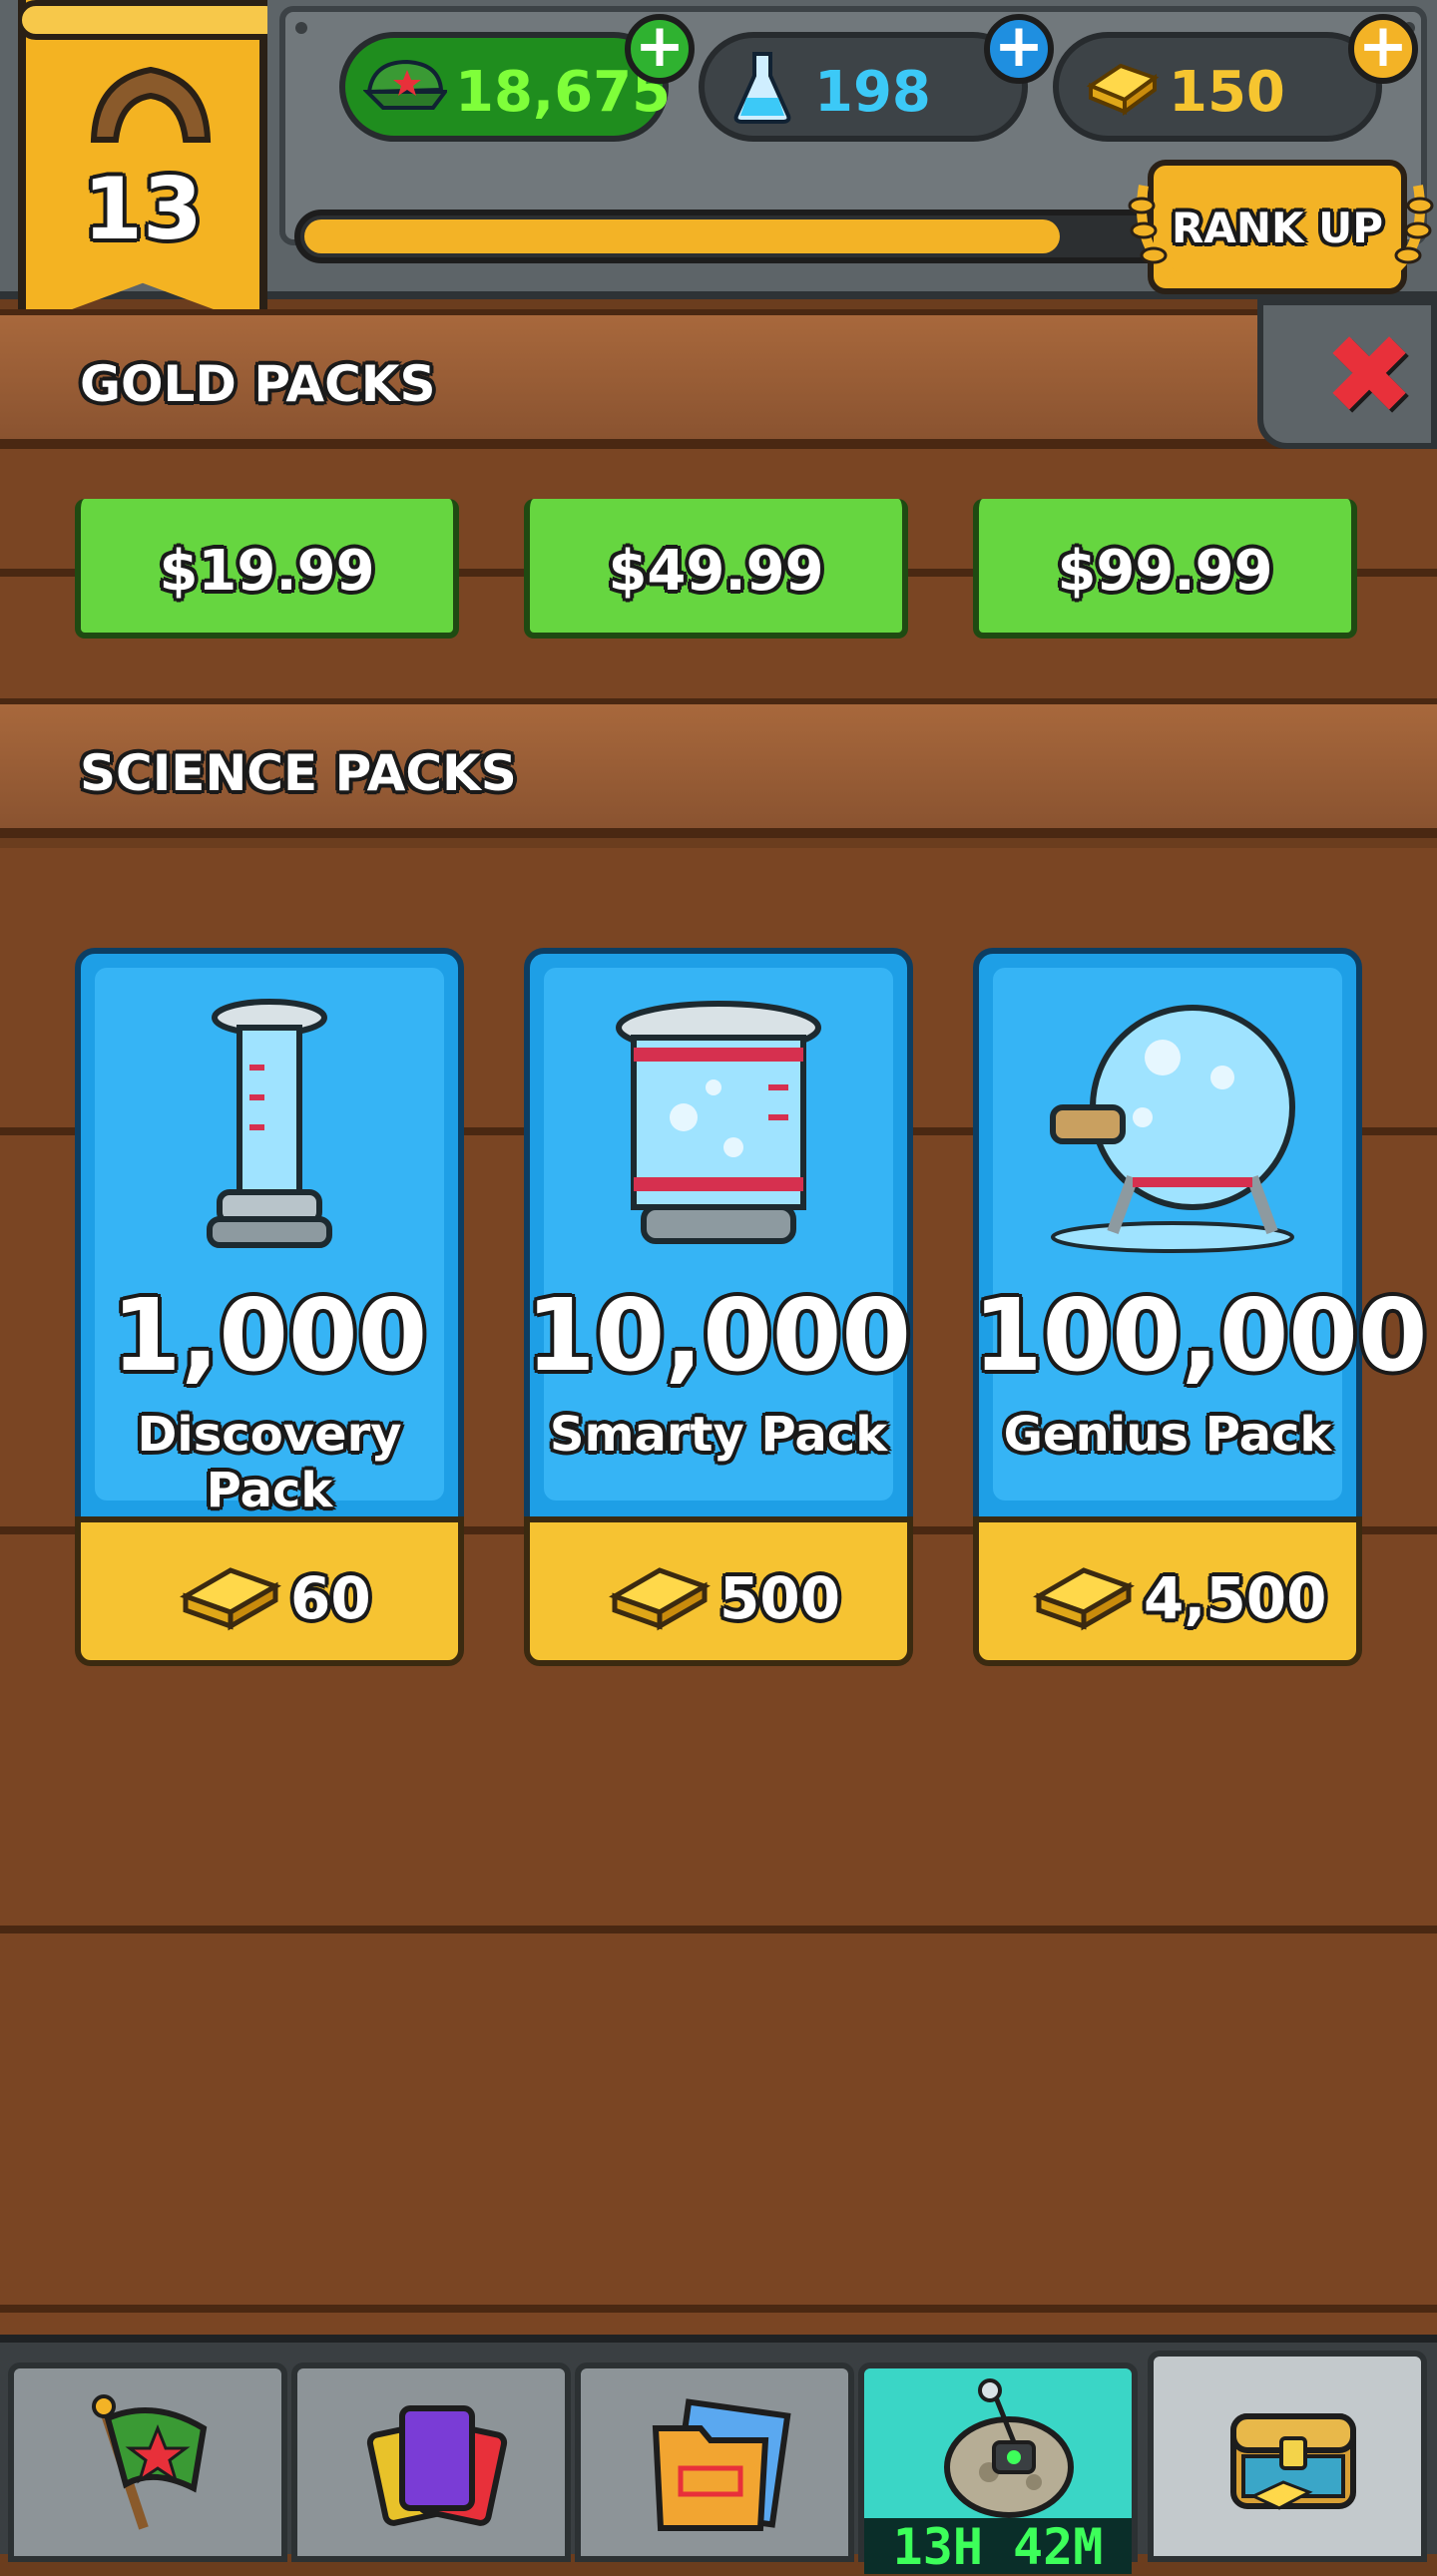 This screenshot has width=1437, height=2576. What do you see at coordinates (682, 236) in the screenshot?
I see `xp-progress-fill` at bounding box center [682, 236].